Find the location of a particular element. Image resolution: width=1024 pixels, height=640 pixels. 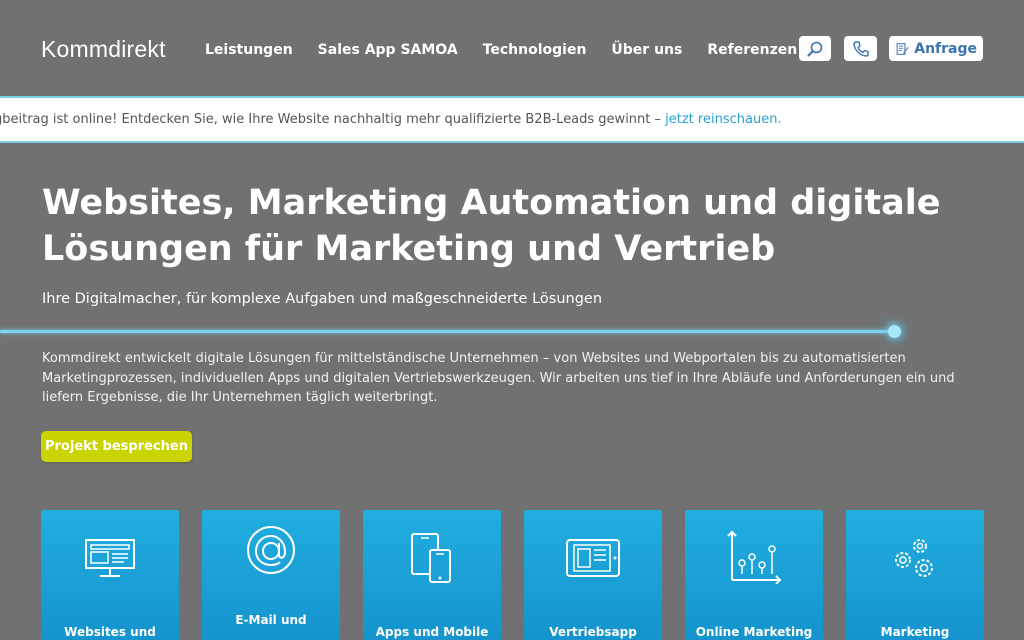

monitor-icon is located at coordinates (110, 558).